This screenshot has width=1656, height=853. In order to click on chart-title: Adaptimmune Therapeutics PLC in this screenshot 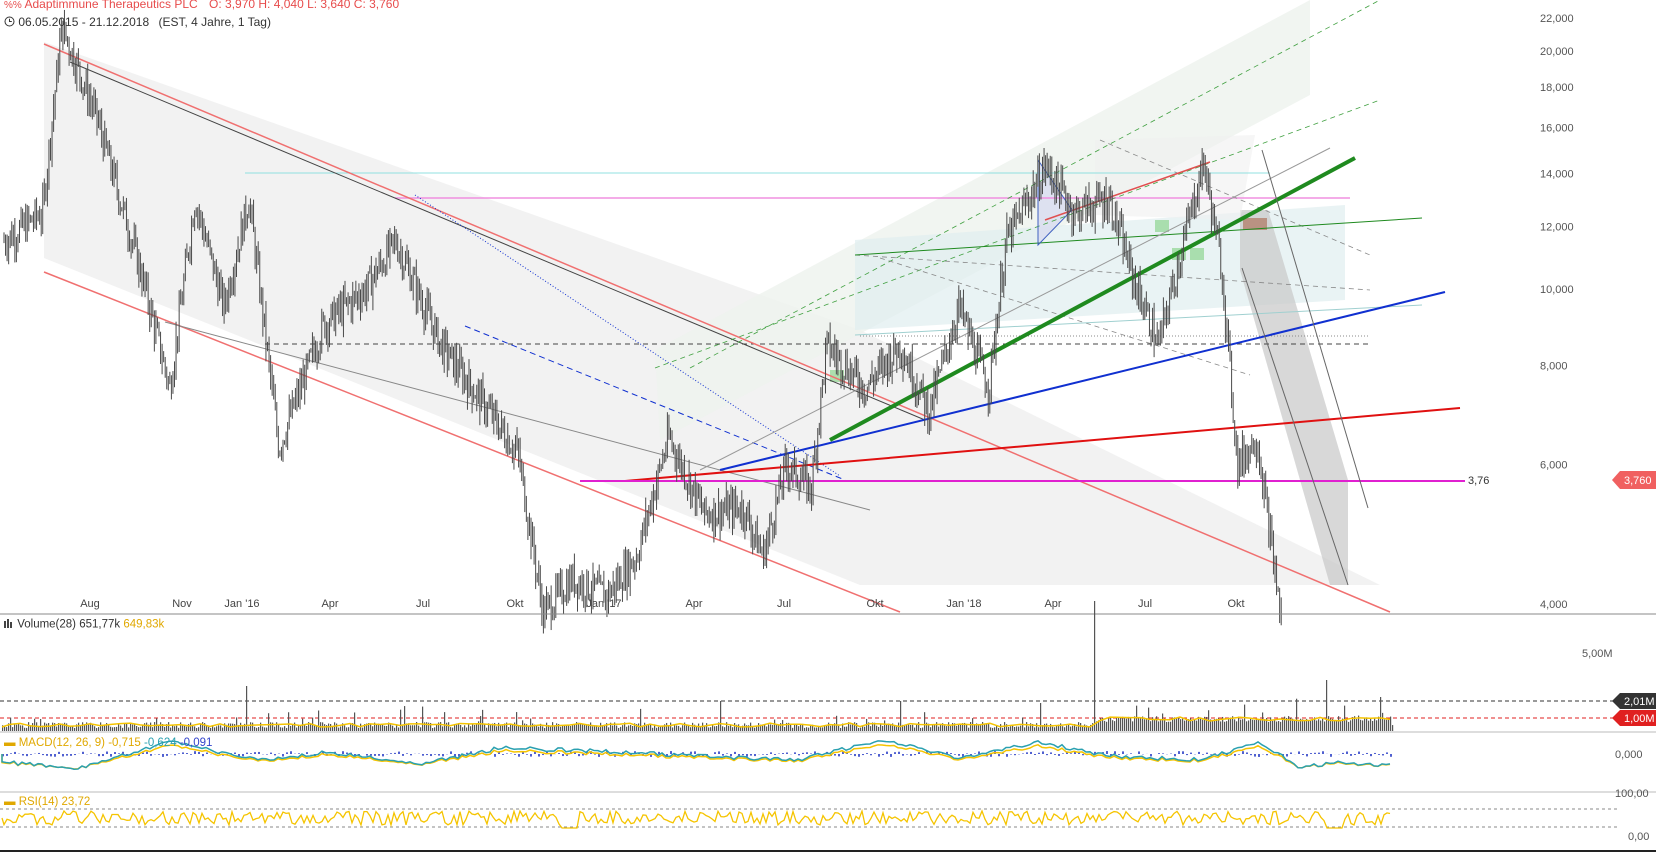, I will do `click(111, 5)`.